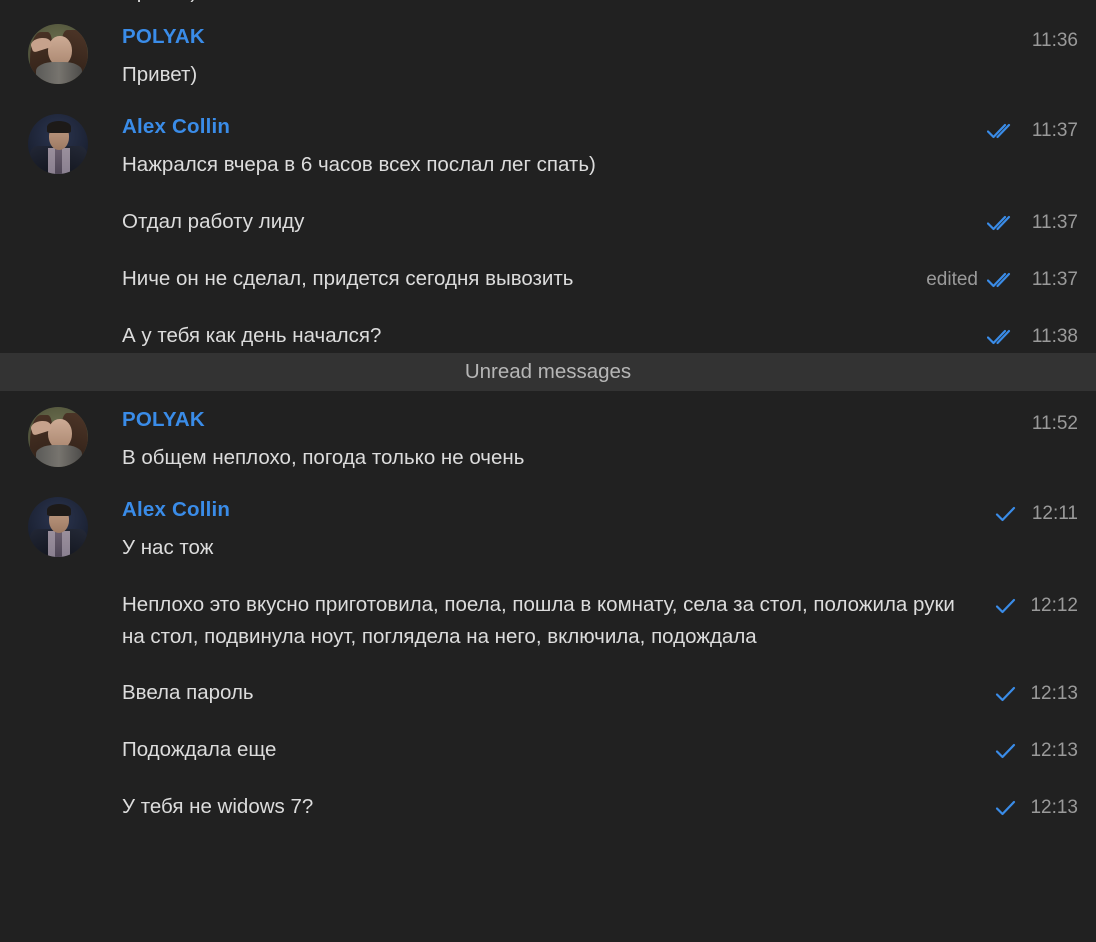 The width and height of the screenshot is (1096, 942). I want to click on message-timestamp: 12:11, so click(1054, 513).